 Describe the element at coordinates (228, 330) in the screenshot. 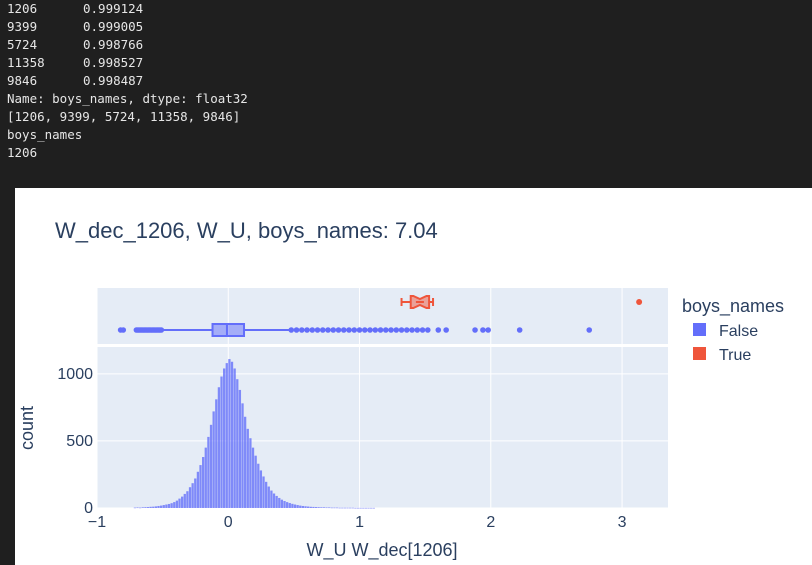

I see `box-false-iqr` at that location.